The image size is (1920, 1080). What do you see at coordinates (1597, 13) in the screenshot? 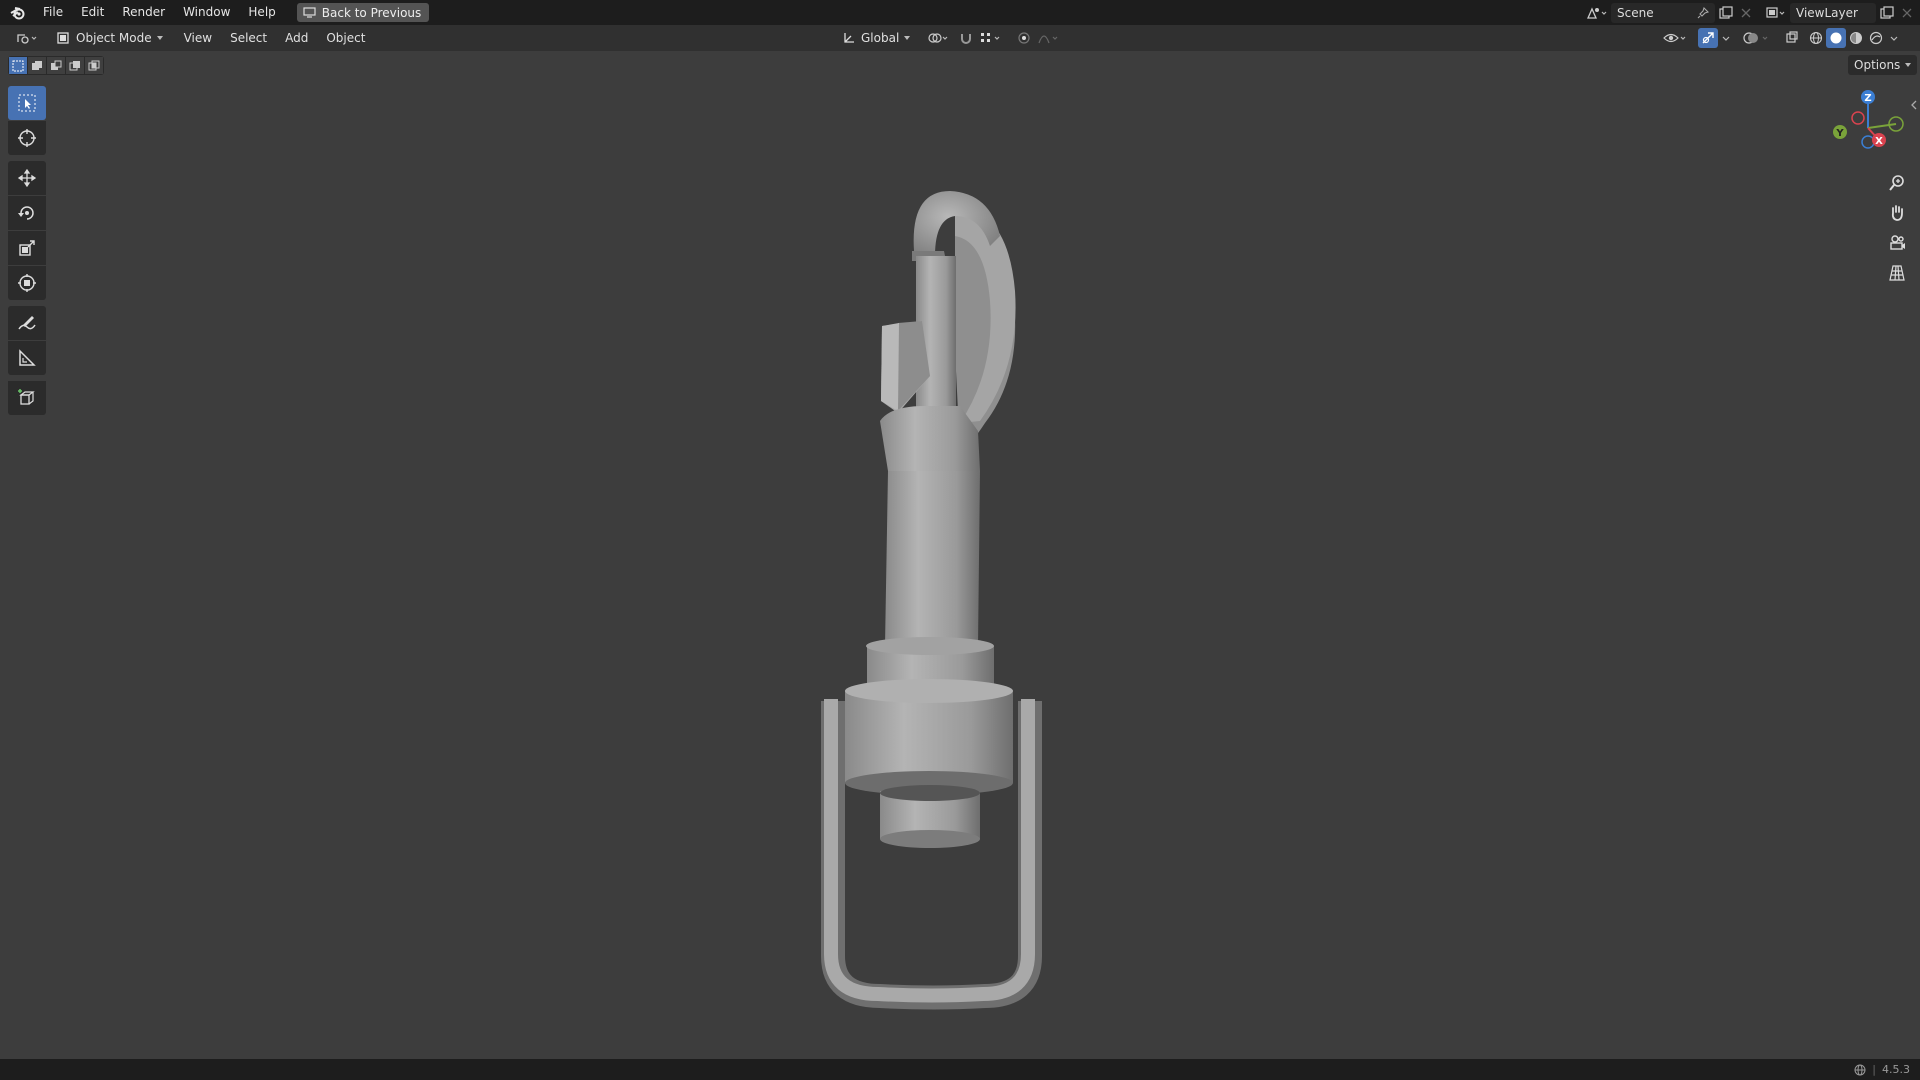
I see `scene-icon` at bounding box center [1597, 13].